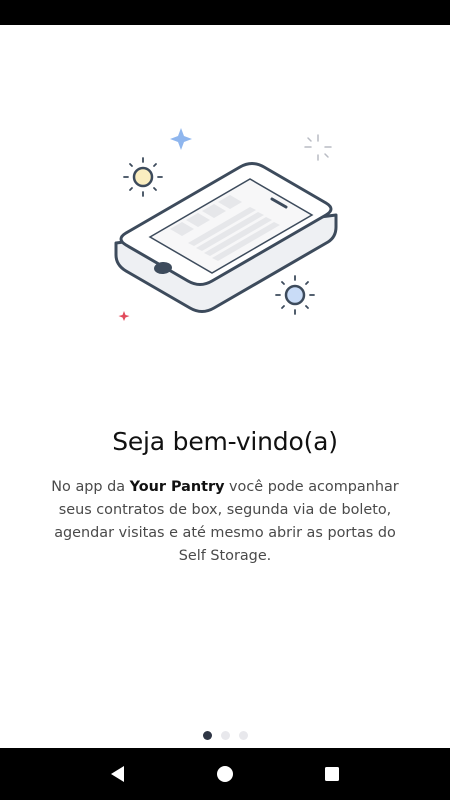  Describe the element at coordinates (90, 487) in the screenshot. I see `description-text-start: No app da` at that location.